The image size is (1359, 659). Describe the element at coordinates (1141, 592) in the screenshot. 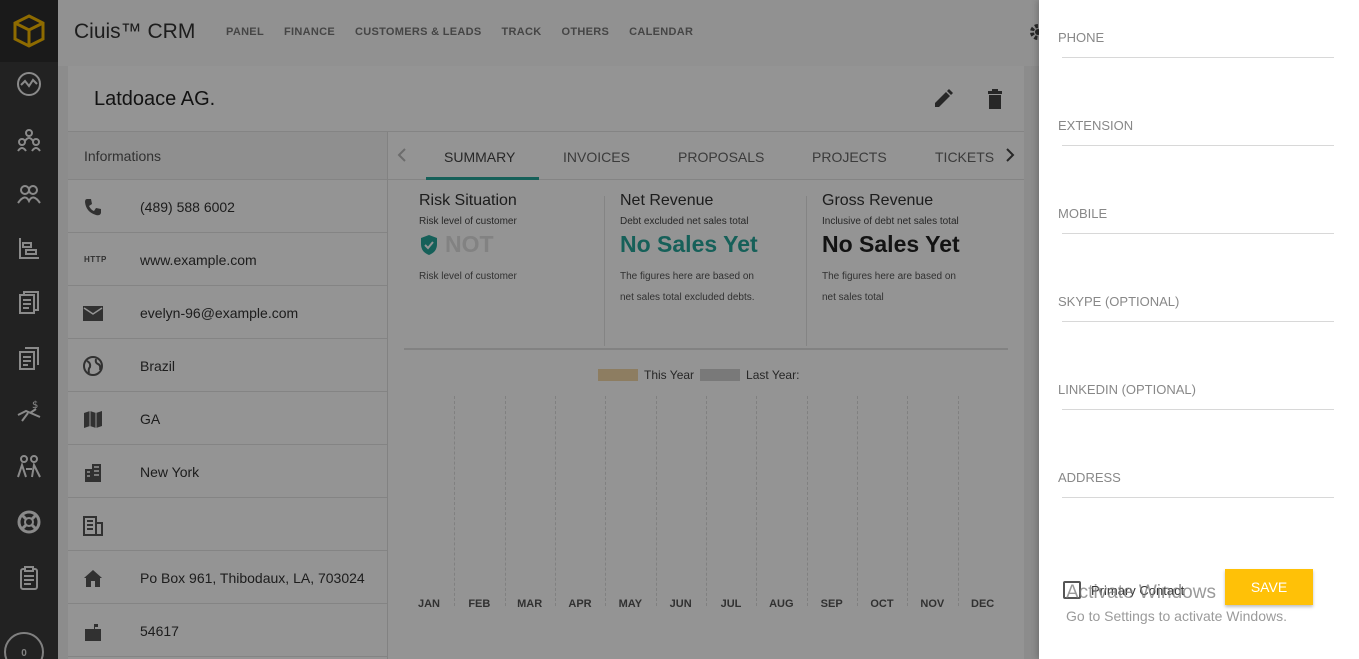

I see `watermark-line-1: Activate Windows` at that location.